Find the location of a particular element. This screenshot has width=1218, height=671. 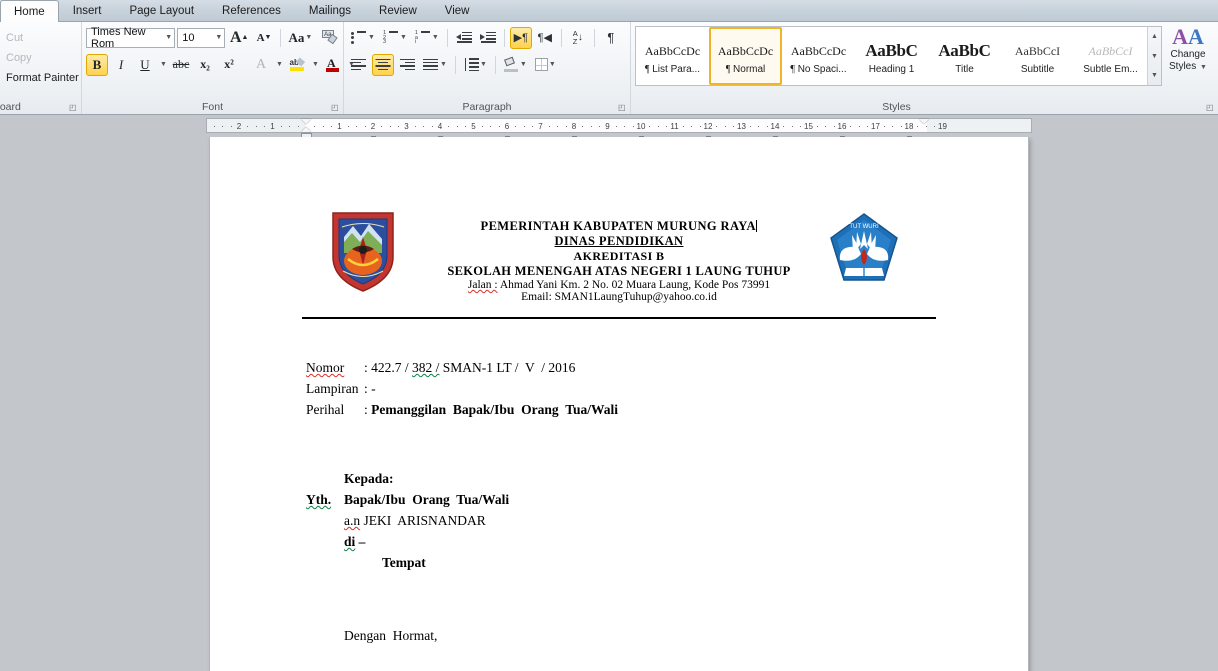

style-item-normal: AaBbCcDc ¶ Normal is located at coordinates (745, 56).